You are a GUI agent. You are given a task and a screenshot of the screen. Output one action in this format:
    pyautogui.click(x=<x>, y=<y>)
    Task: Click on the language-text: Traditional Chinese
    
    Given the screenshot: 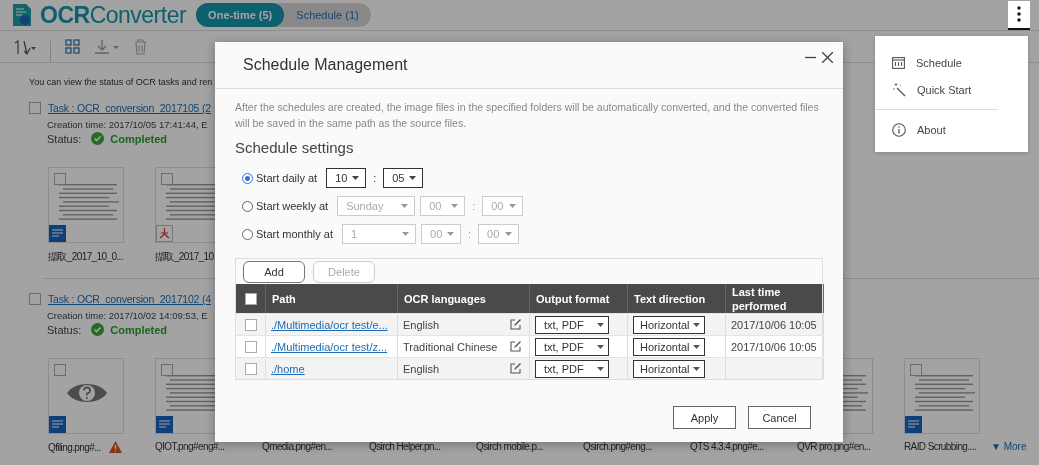 What is the action you would take?
    pyautogui.click(x=450, y=346)
    